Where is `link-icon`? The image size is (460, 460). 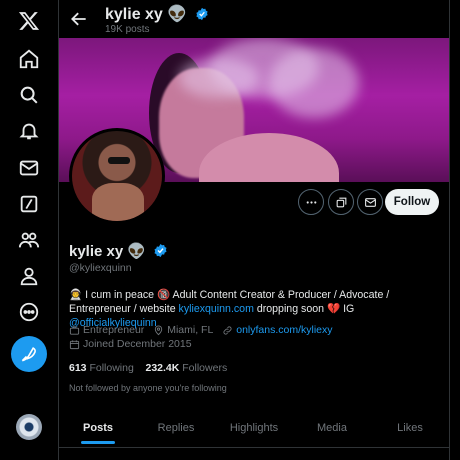 link-icon is located at coordinates (227, 330).